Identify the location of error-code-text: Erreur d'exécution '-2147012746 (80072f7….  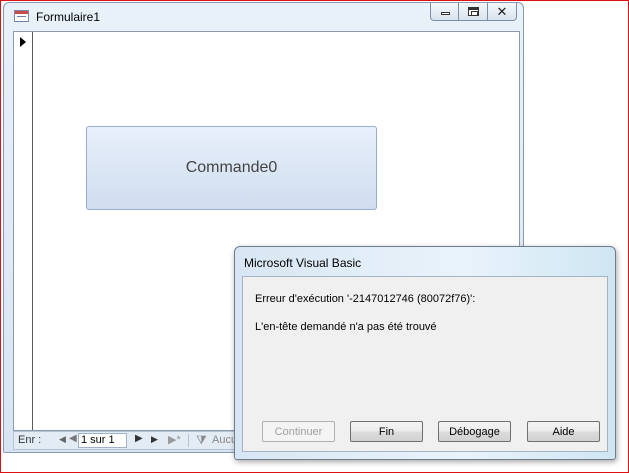
(365, 299).